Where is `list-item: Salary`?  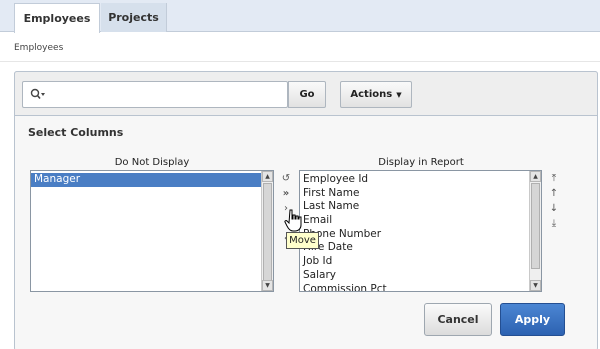
list-item: Salary is located at coordinates (420, 276).